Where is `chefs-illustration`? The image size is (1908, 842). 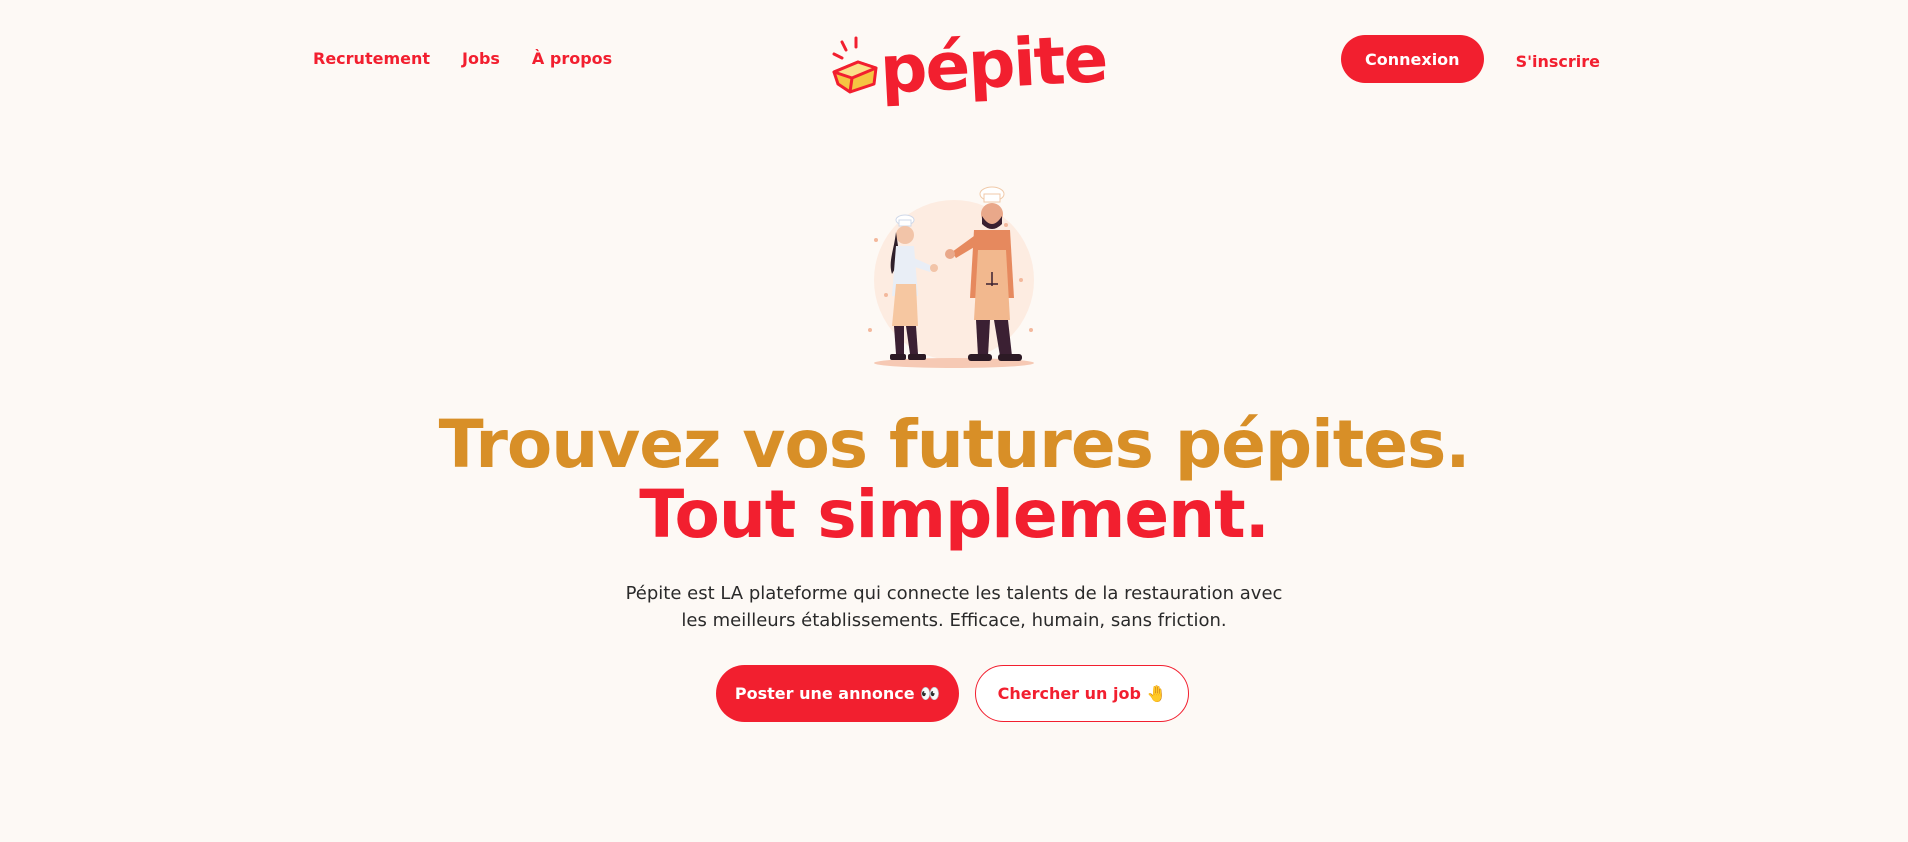
chefs-illustration is located at coordinates (951, 277).